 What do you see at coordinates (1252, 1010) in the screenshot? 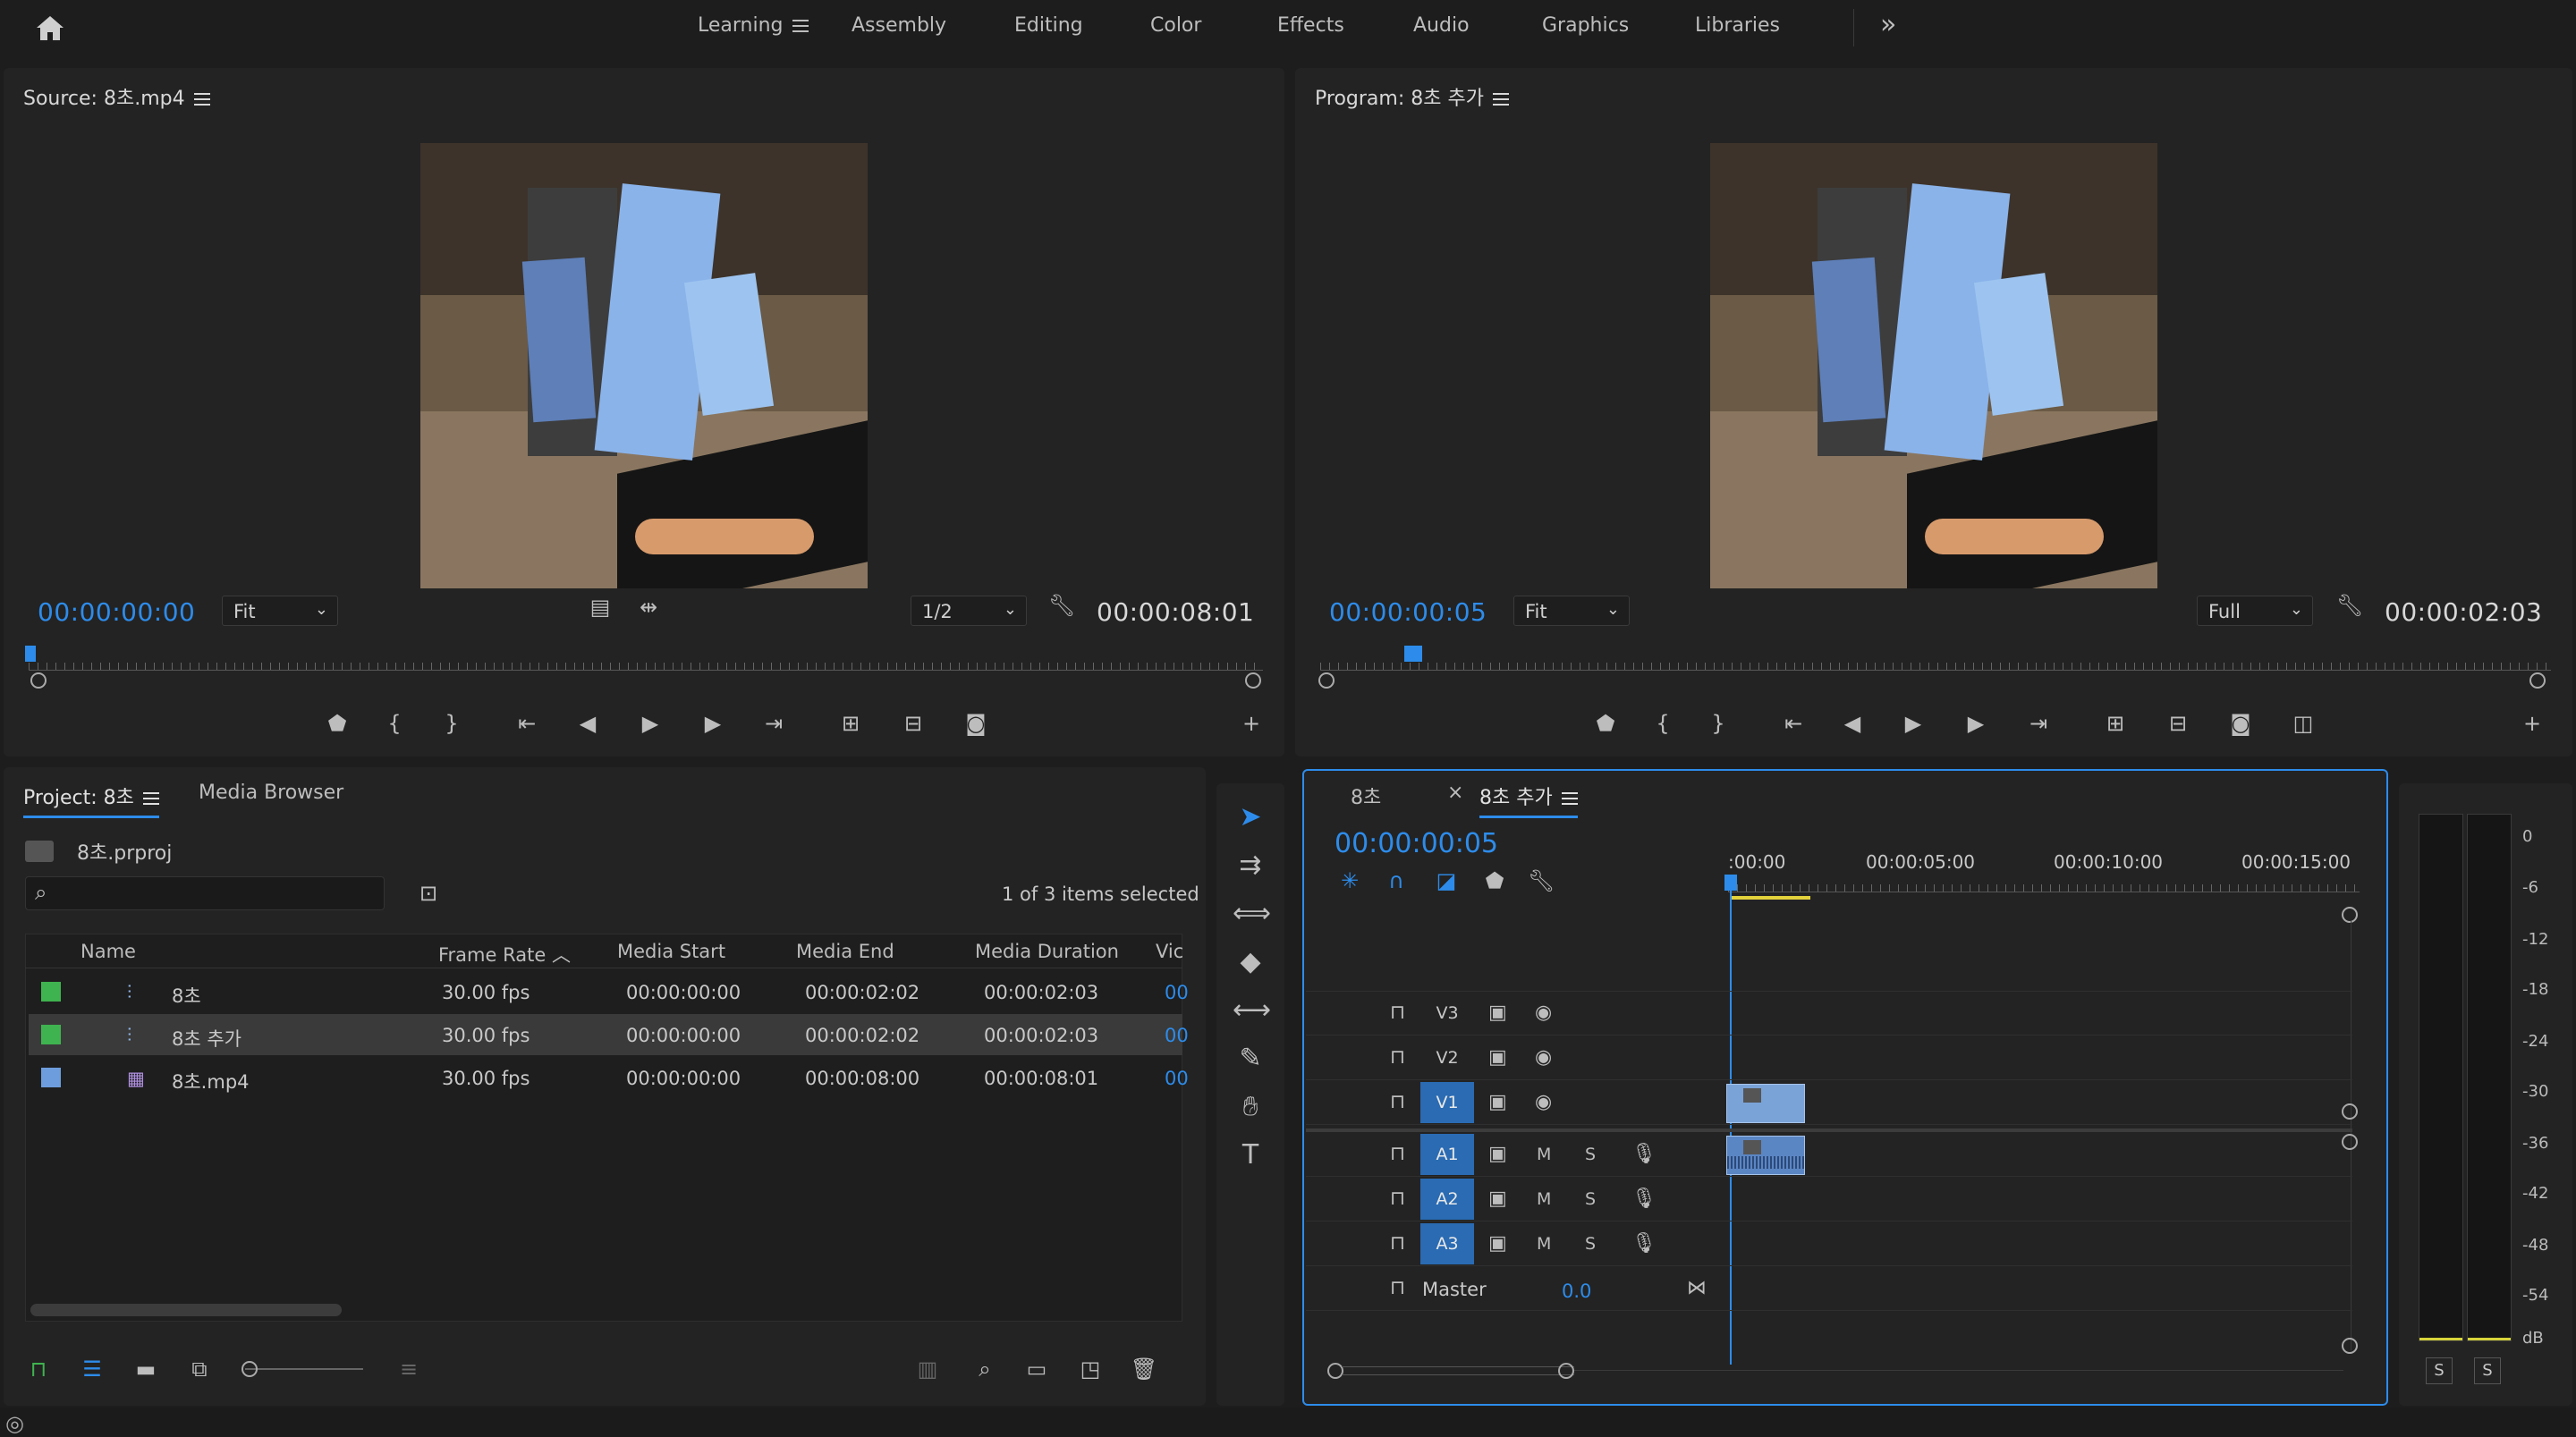
I see `slip-tool-icon: ⟷` at bounding box center [1252, 1010].